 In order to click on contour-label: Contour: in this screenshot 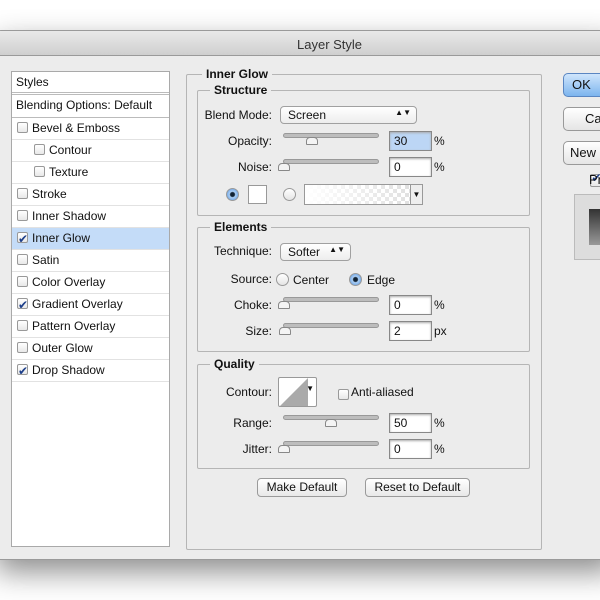, I will do `click(248, 392)`.